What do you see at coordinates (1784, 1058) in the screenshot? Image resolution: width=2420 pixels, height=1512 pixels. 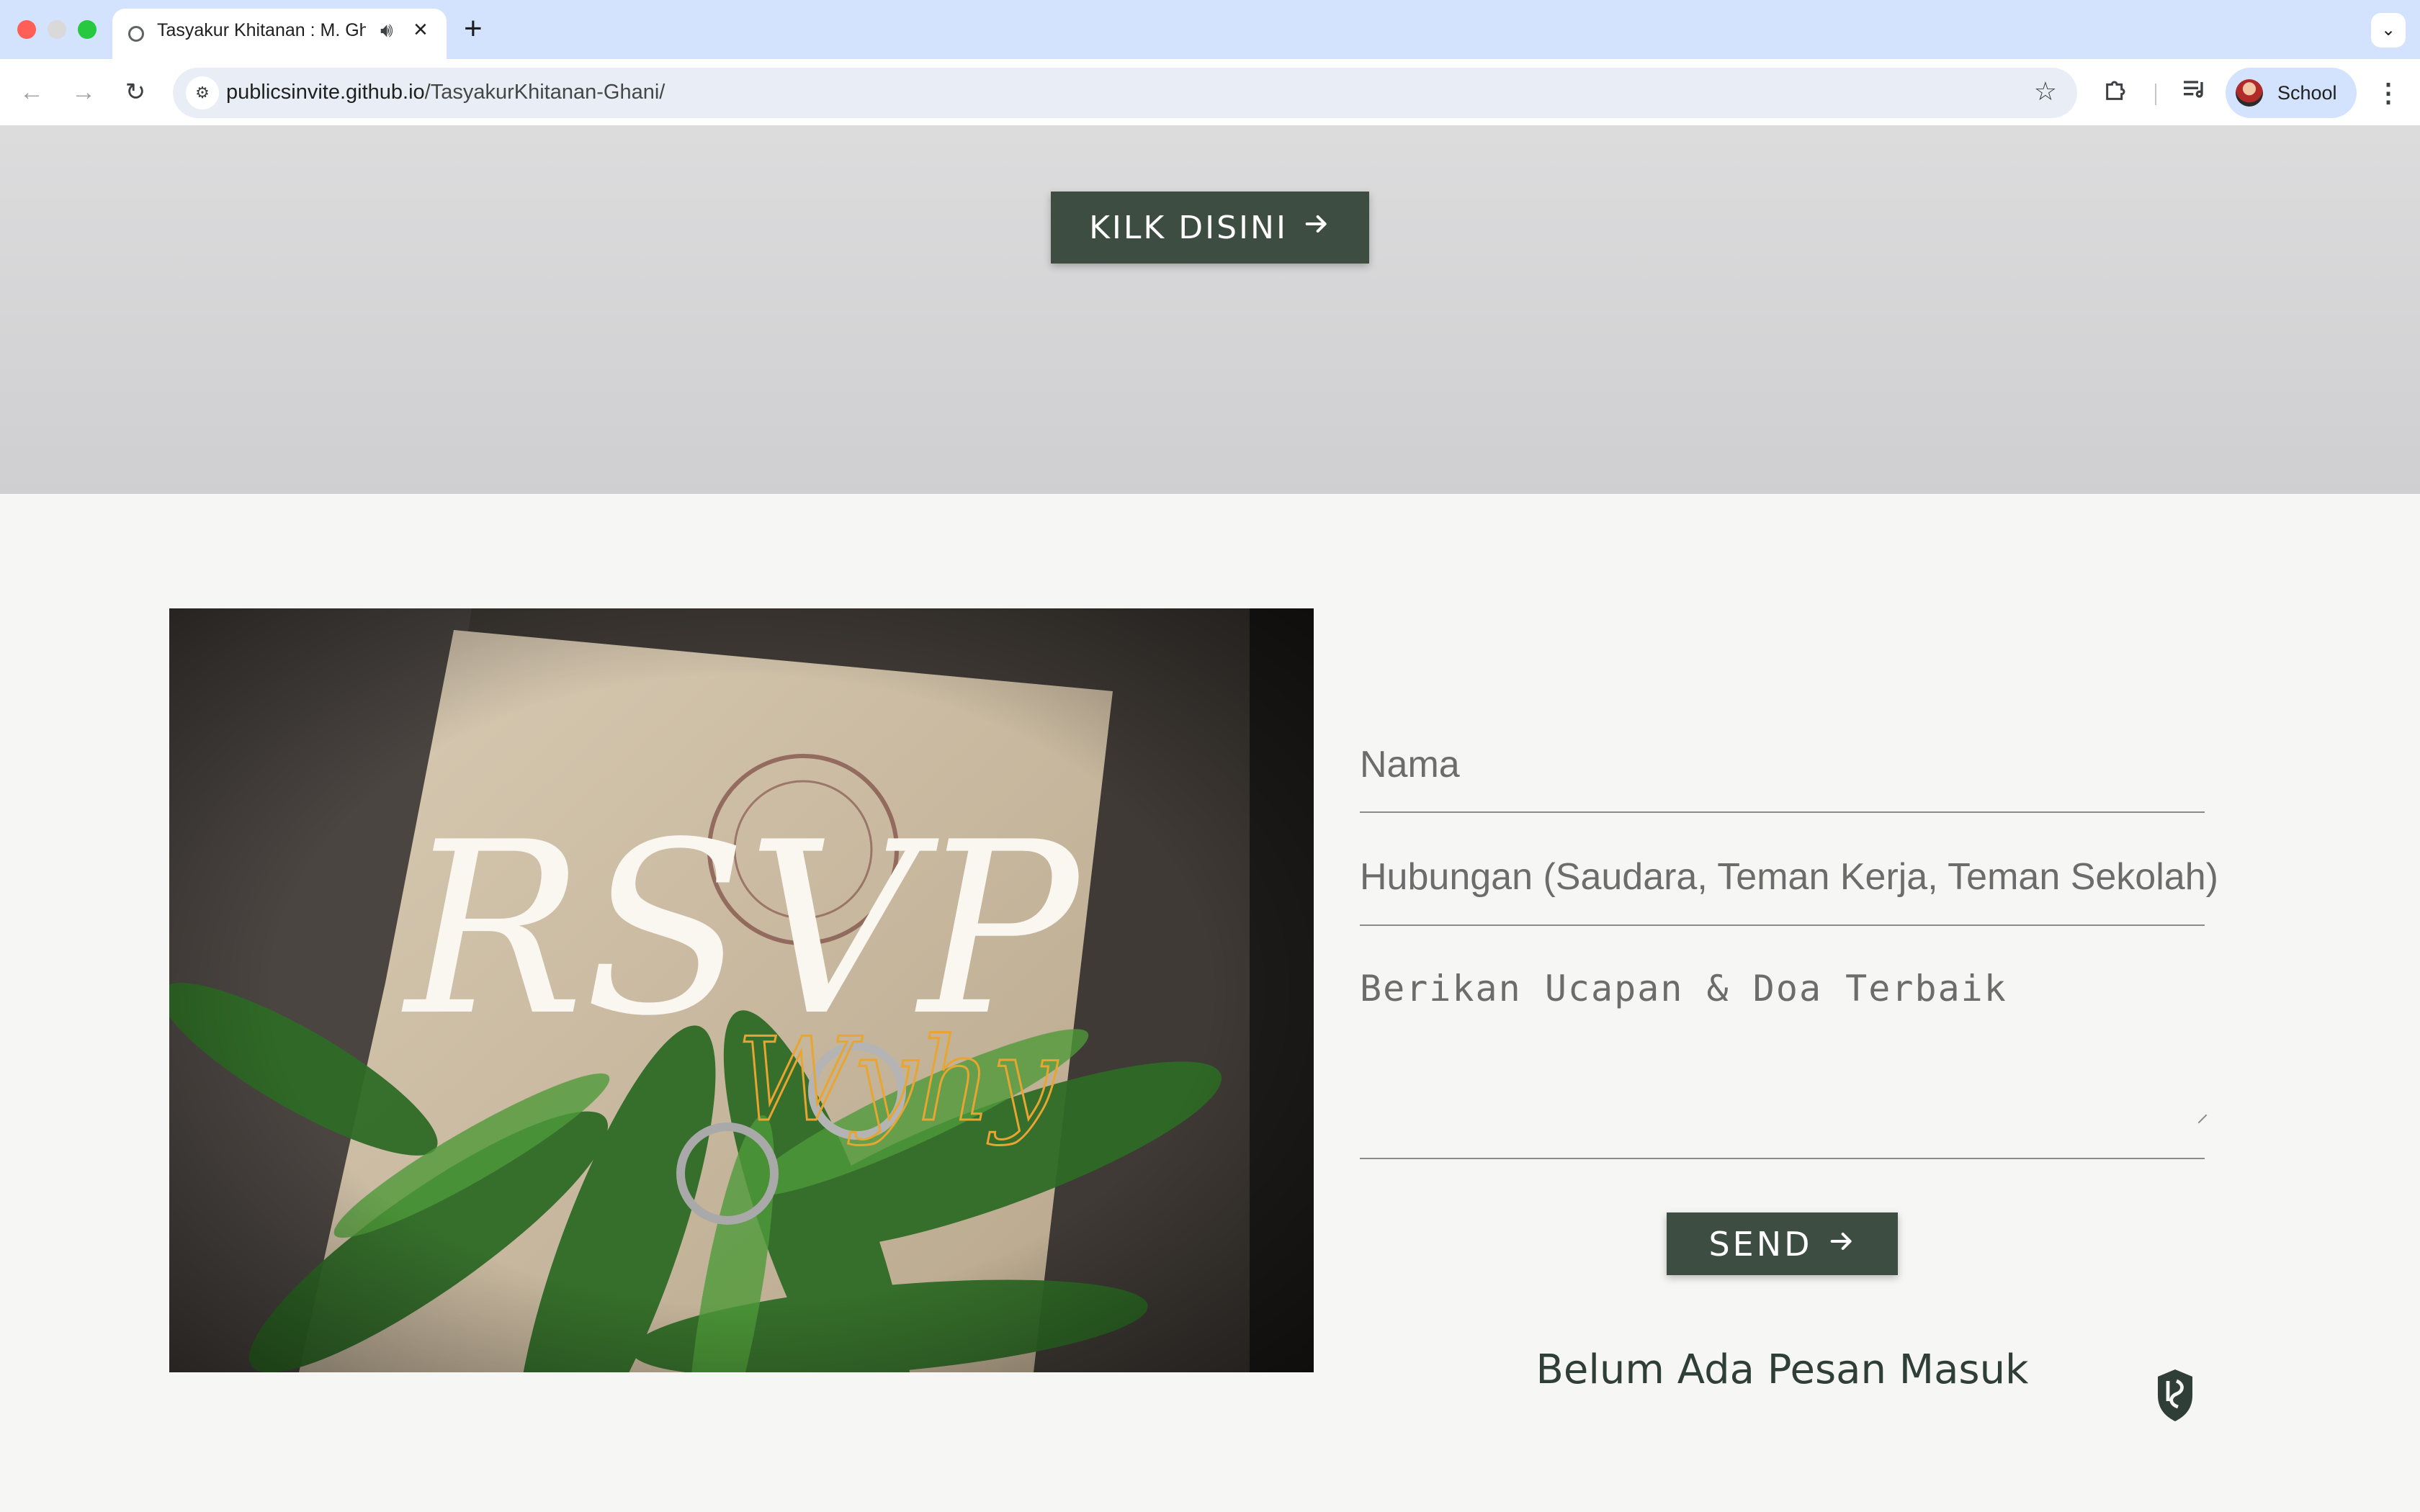 I see `message-textarea: Berikan Ucapan & Doa Terbaik` at bounding box center [1784, 1058].